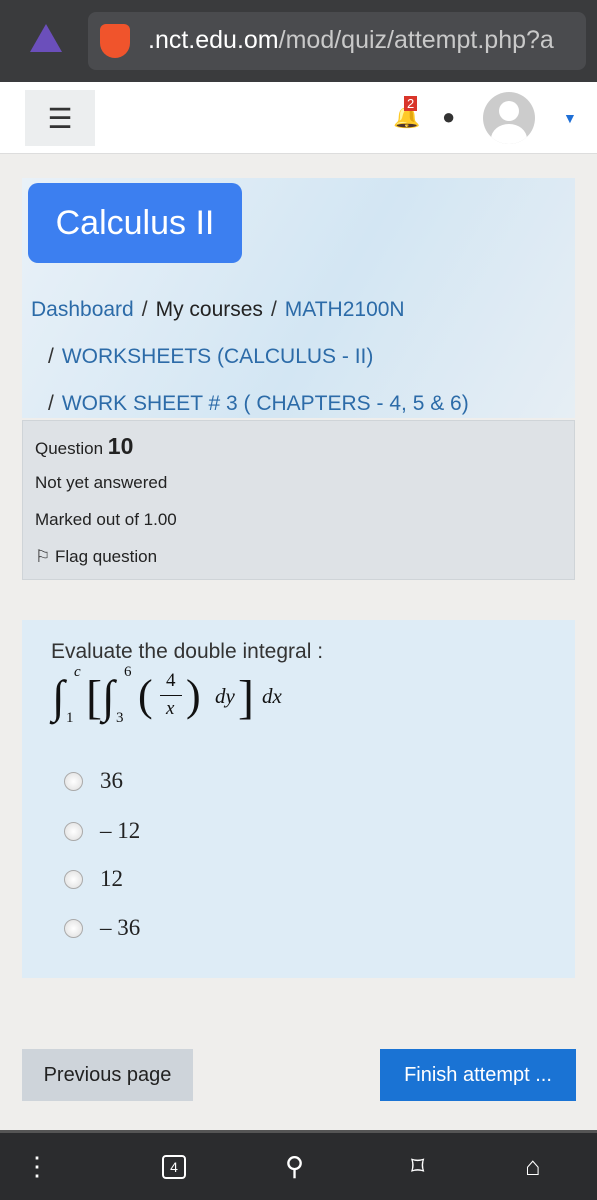 This screenshot has height=1200, width=597. What do you see at coordinates (120, 446) in the screenshot?
I see `question-number-value: 10` at bounding box center [120, 446].